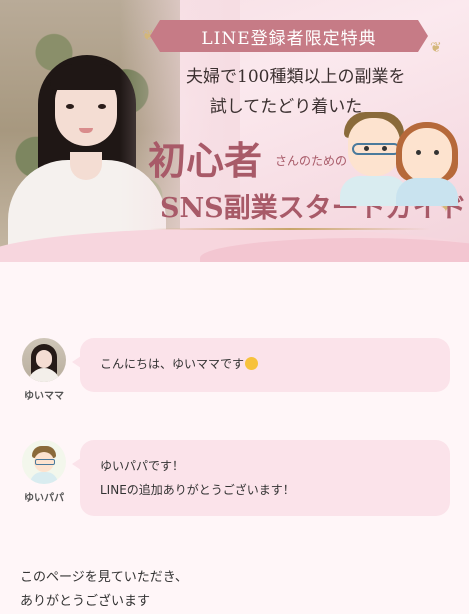 The image size is (469, 614). I want to click on message-text: こんにちは、ゆいママです, so click(172, 364).